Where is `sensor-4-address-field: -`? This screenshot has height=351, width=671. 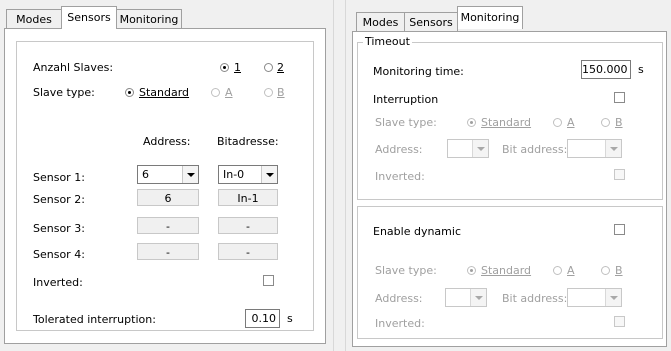 sensor-4-address-field: - is located at coordinates (168, 251).